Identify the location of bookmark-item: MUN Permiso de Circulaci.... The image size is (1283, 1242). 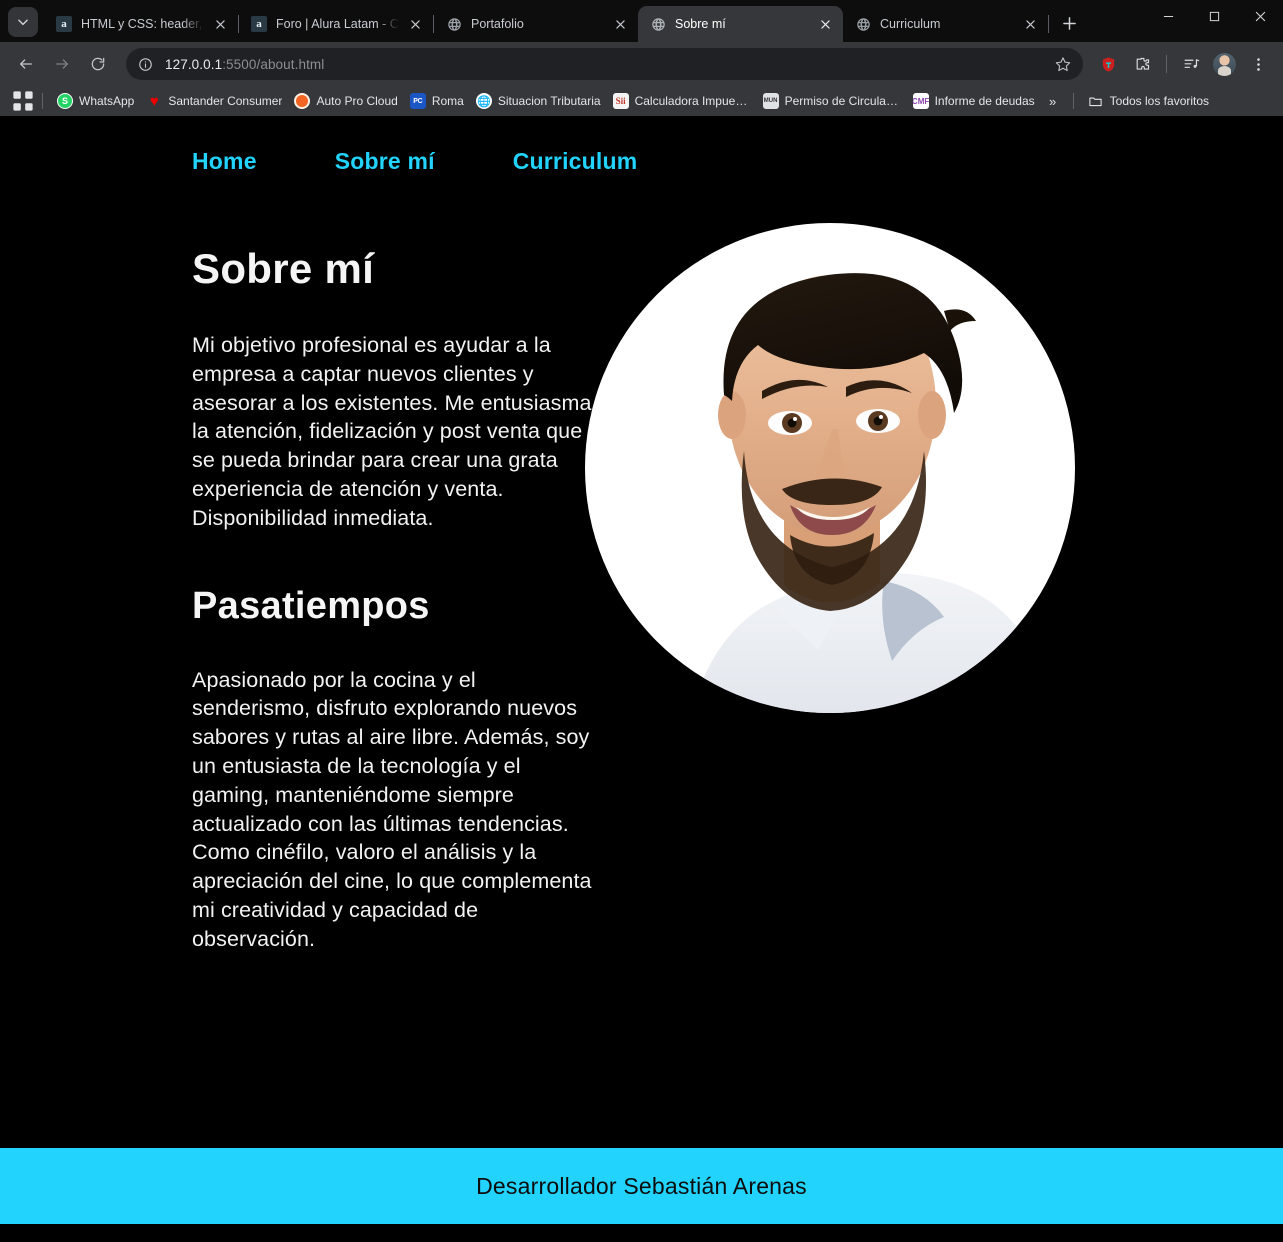
(832, 101).